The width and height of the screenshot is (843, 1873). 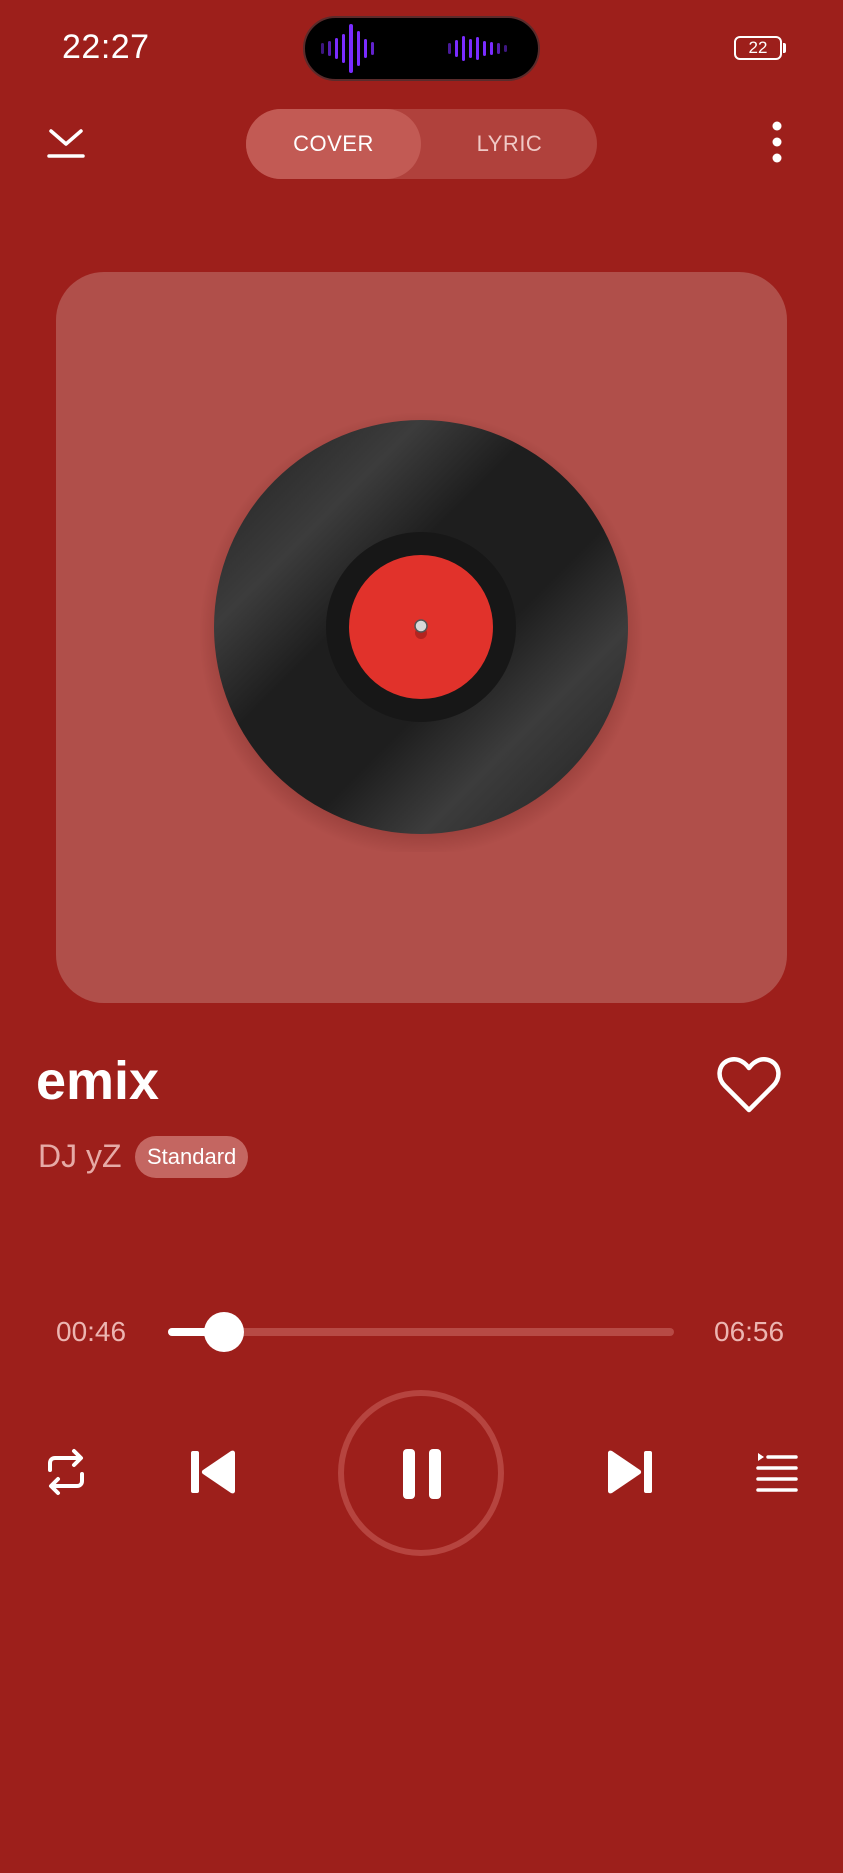 What do you see at coordinates (421, 632) in the screenshot?
I see `vinyl-record-icon` at bounding box center [421, 632].